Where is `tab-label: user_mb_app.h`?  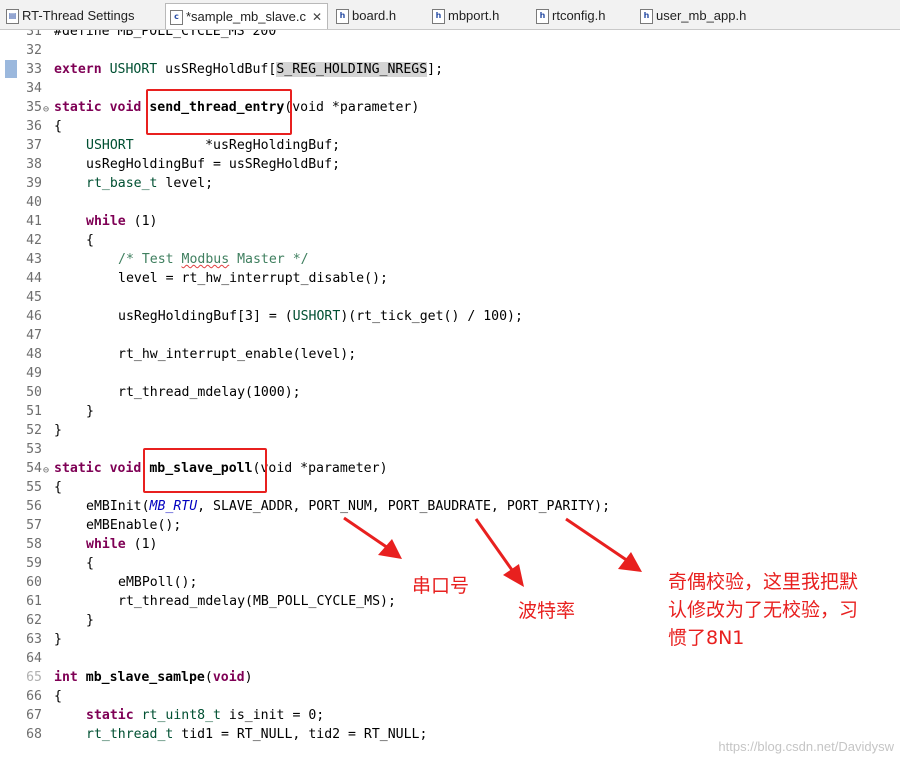
tab-label: user_mb_app.h is located at coordinates (701, 15).